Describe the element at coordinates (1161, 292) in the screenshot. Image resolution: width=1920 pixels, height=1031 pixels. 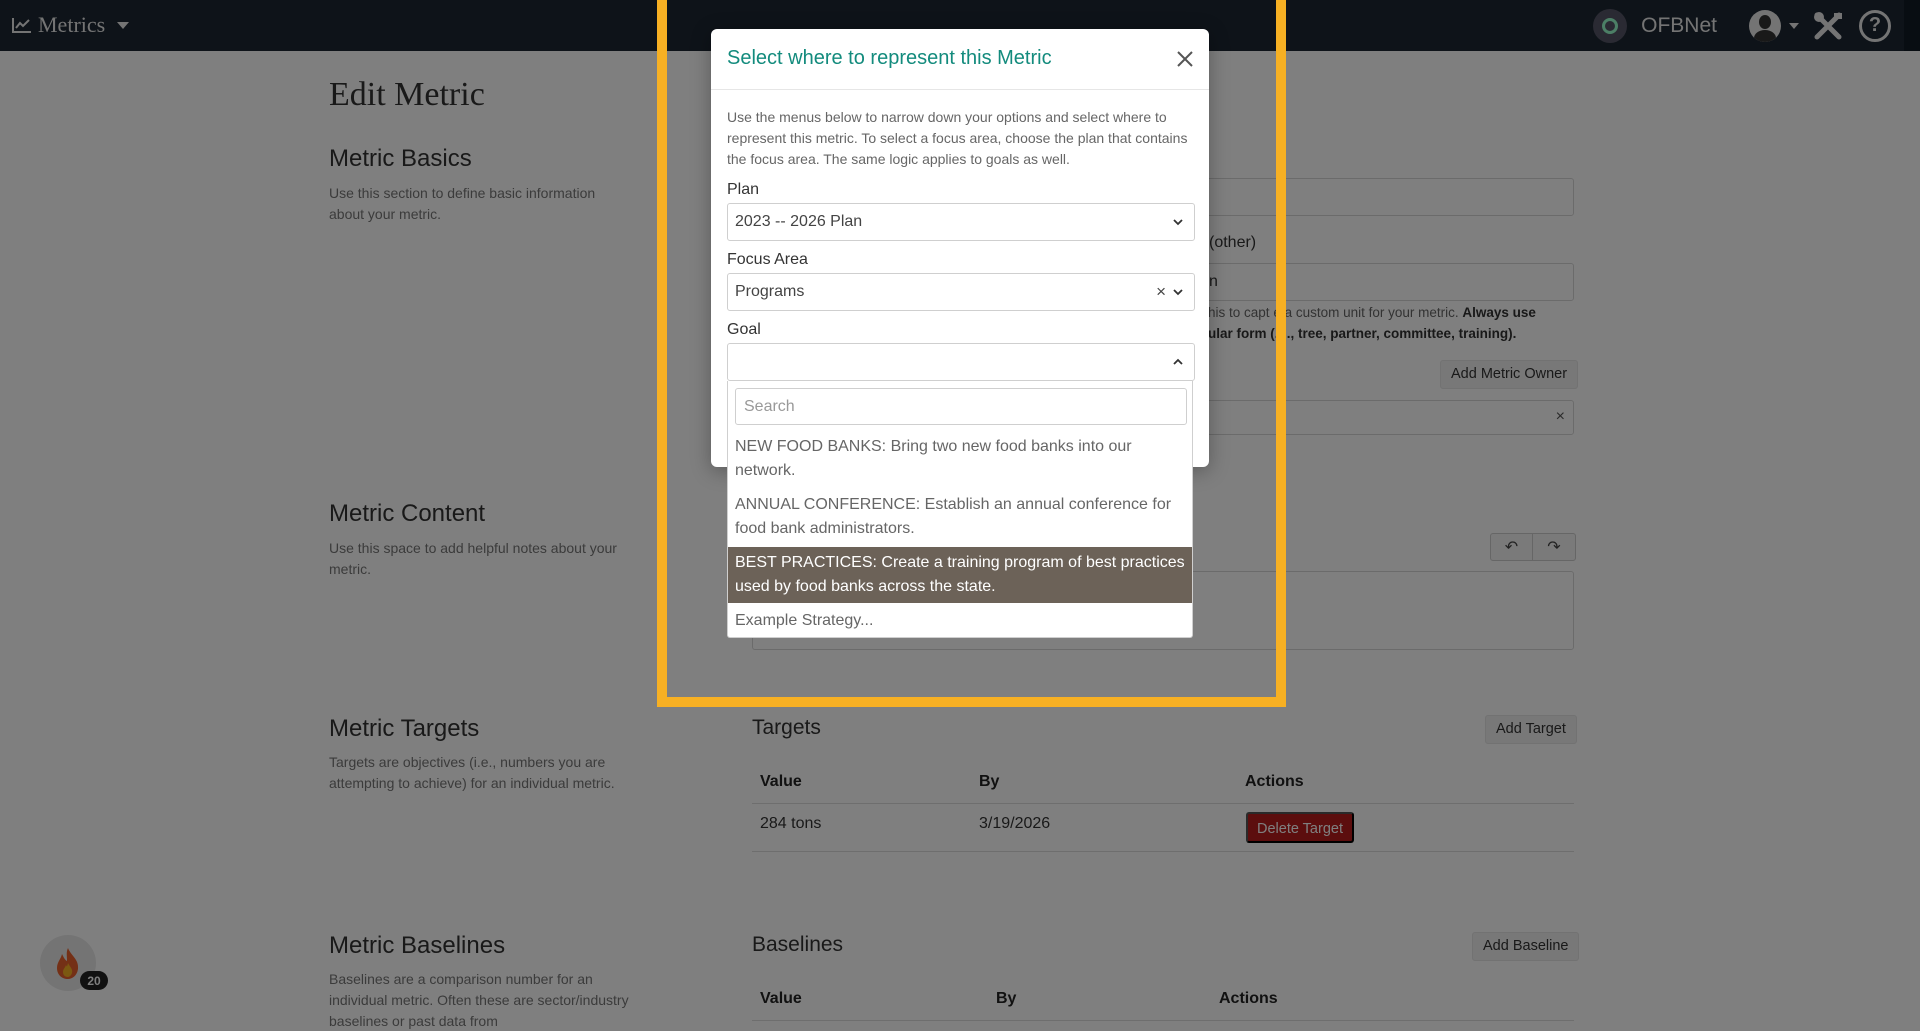
I see `clear-icon: ×` at that location.